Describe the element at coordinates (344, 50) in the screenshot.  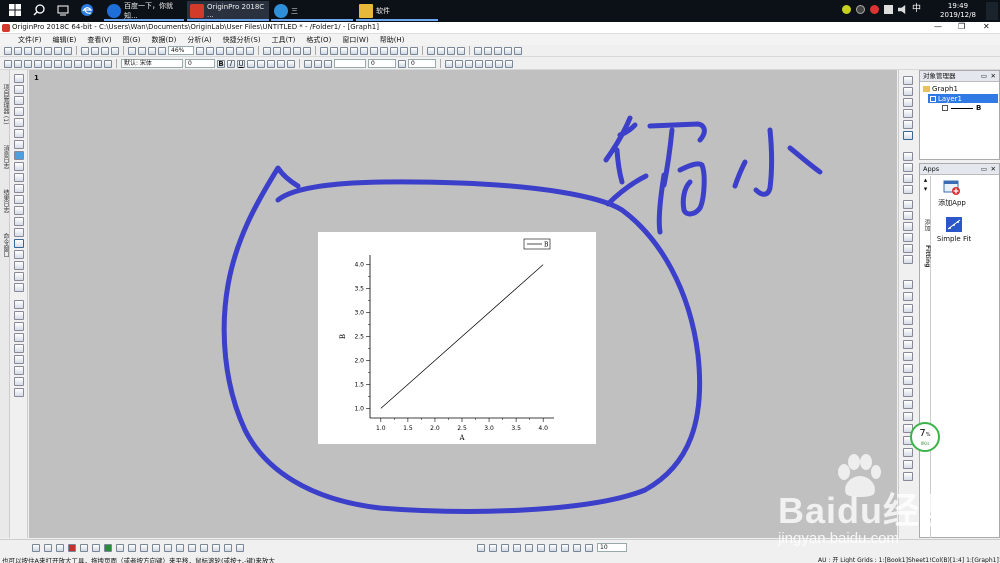
I see `sort-icon` at that location.